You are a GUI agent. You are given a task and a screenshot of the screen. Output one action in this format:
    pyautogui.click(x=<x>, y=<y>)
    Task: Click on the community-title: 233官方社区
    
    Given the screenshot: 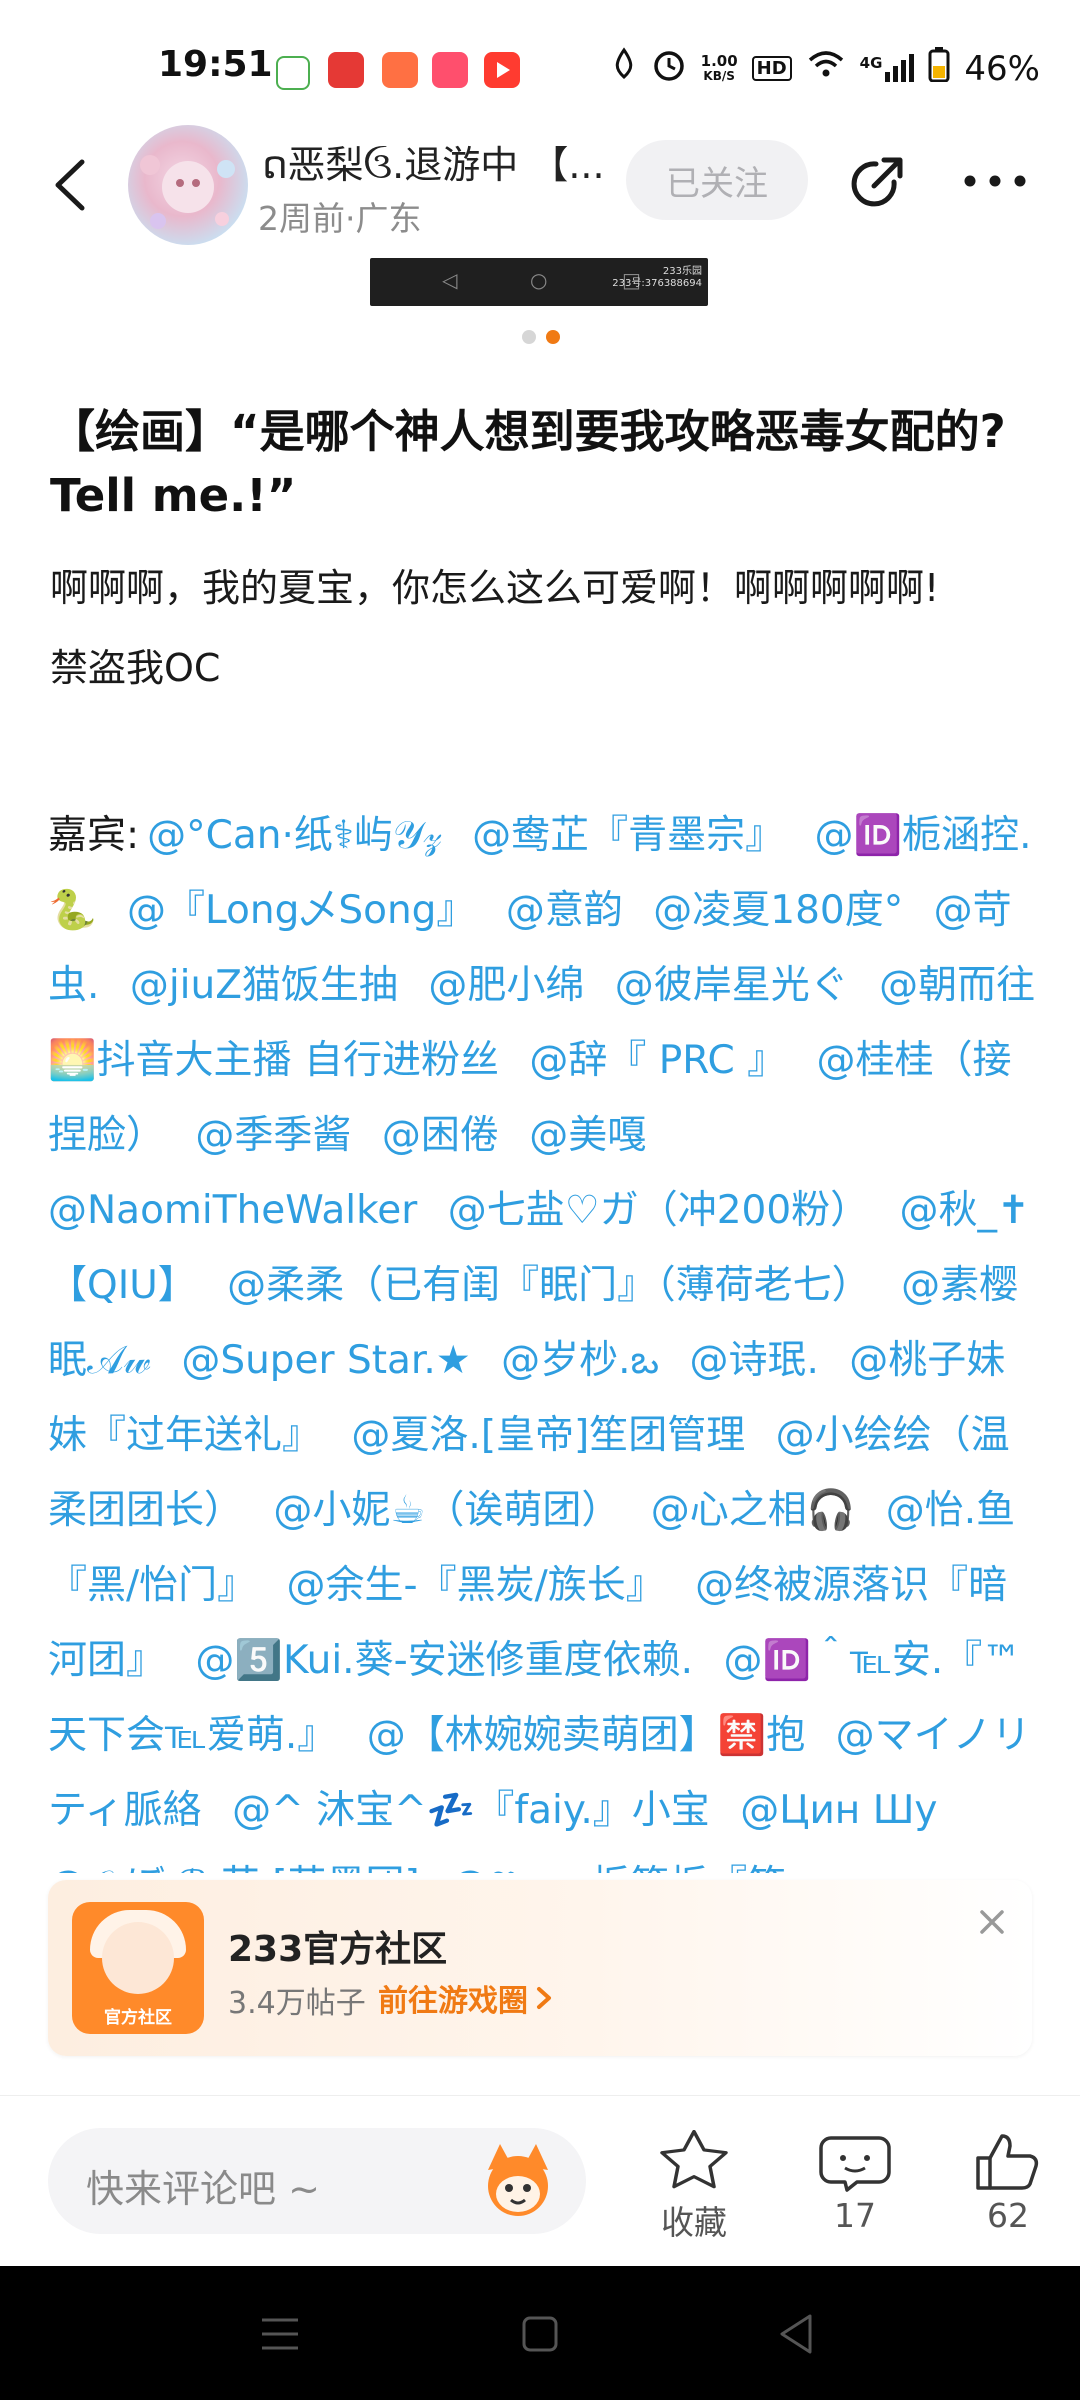 What is the action you would take?
    pyautogui.click(x=338, y=1949)
    